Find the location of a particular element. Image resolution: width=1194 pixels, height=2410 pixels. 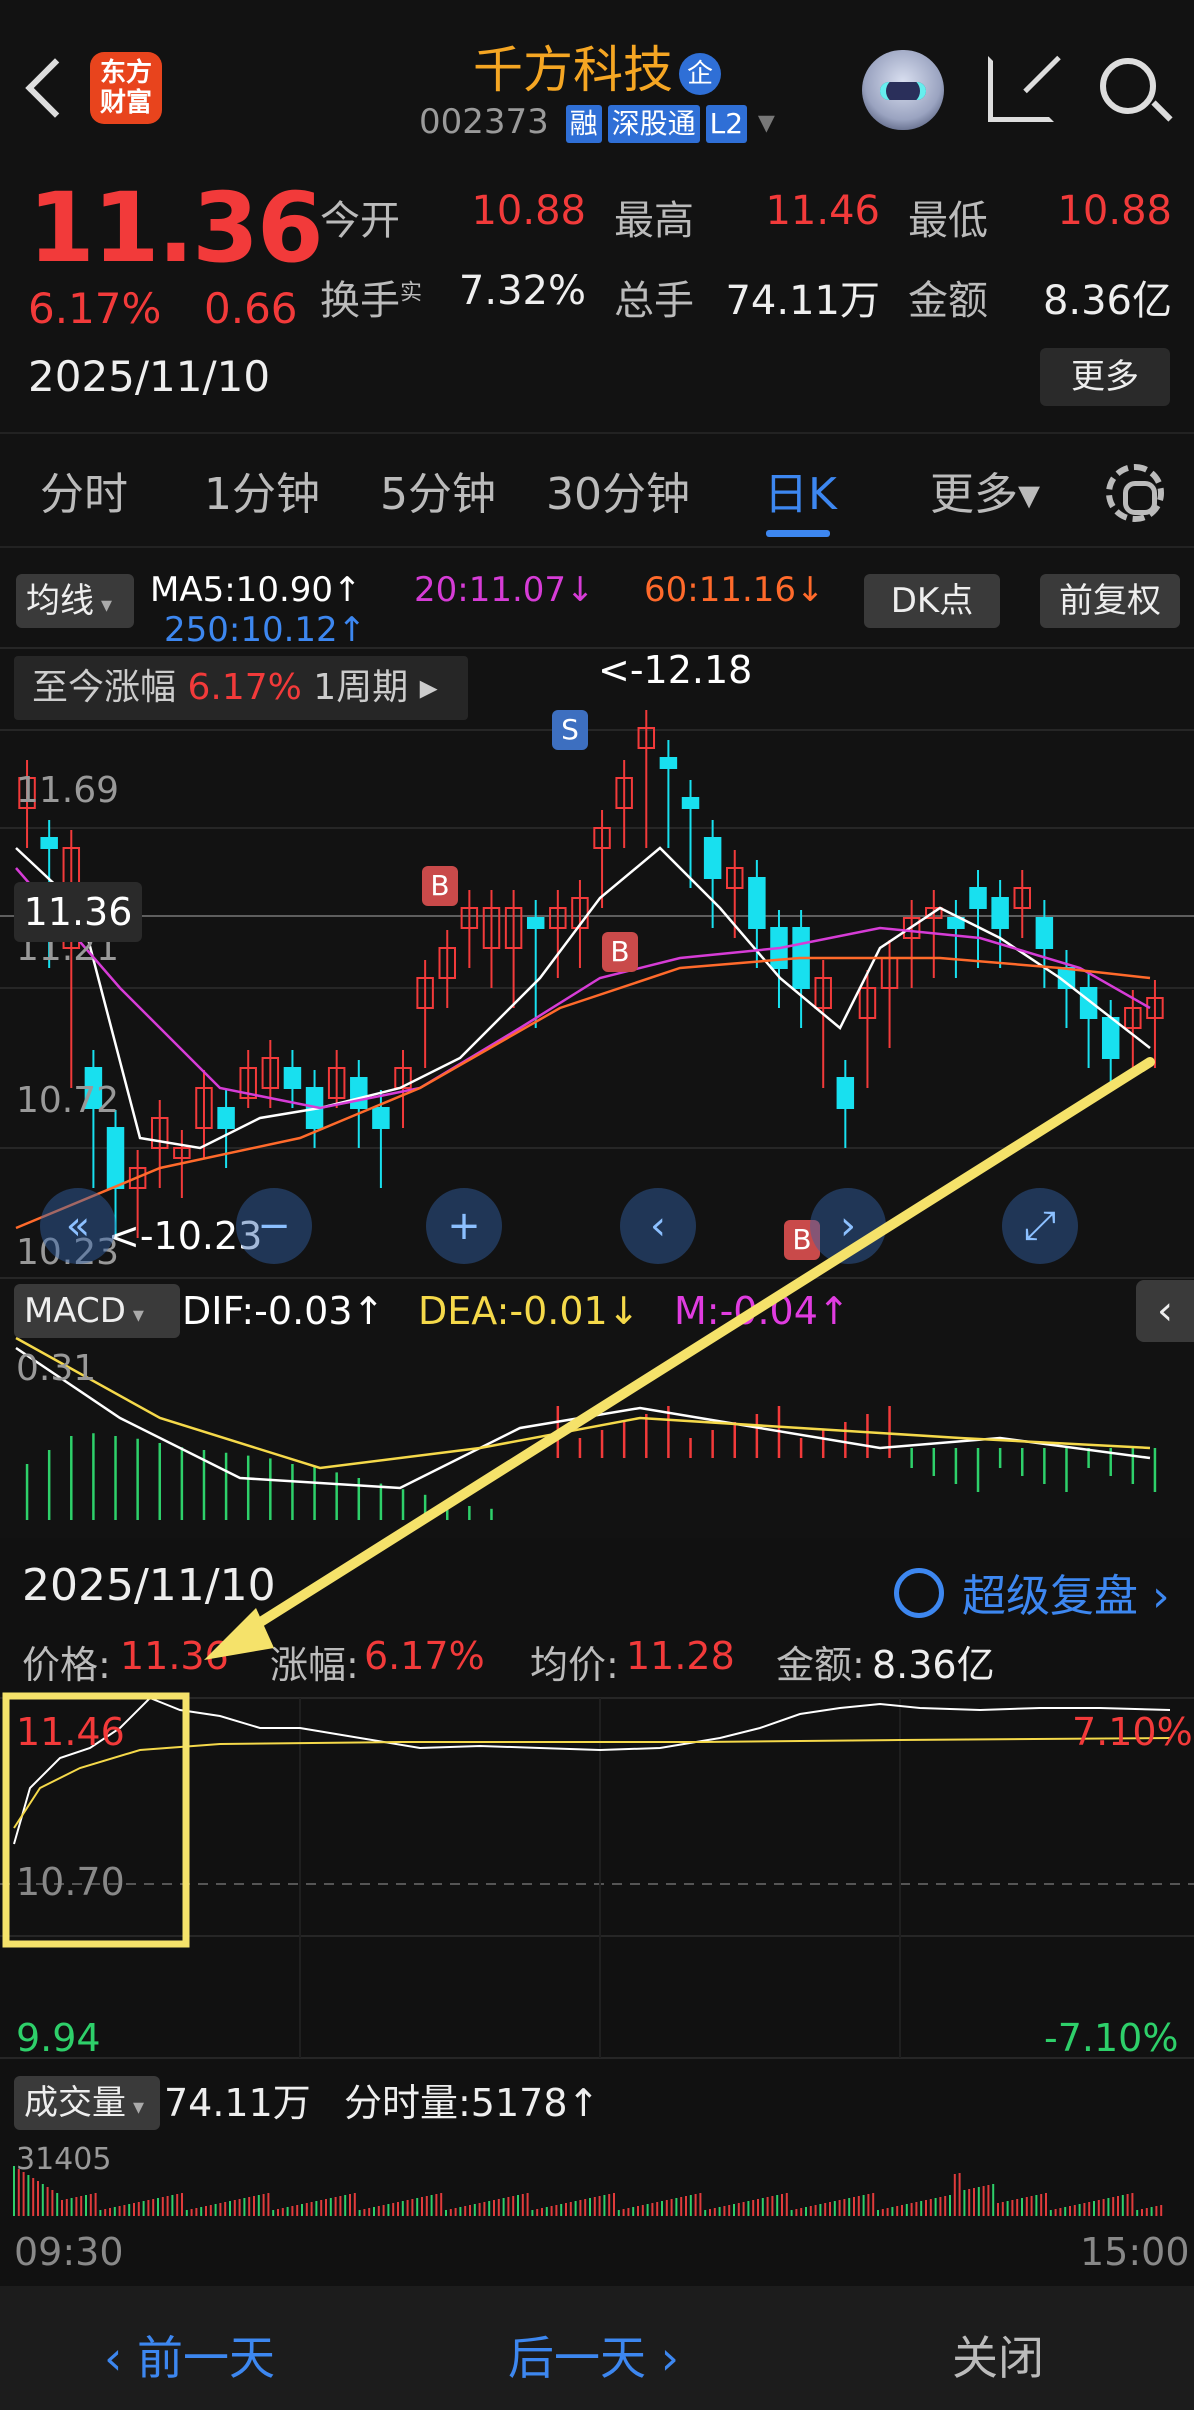

period-tabs: 分时 1分钟 5分钟 30分钟 日K 更多▾ is located at coordinates (597, 490).